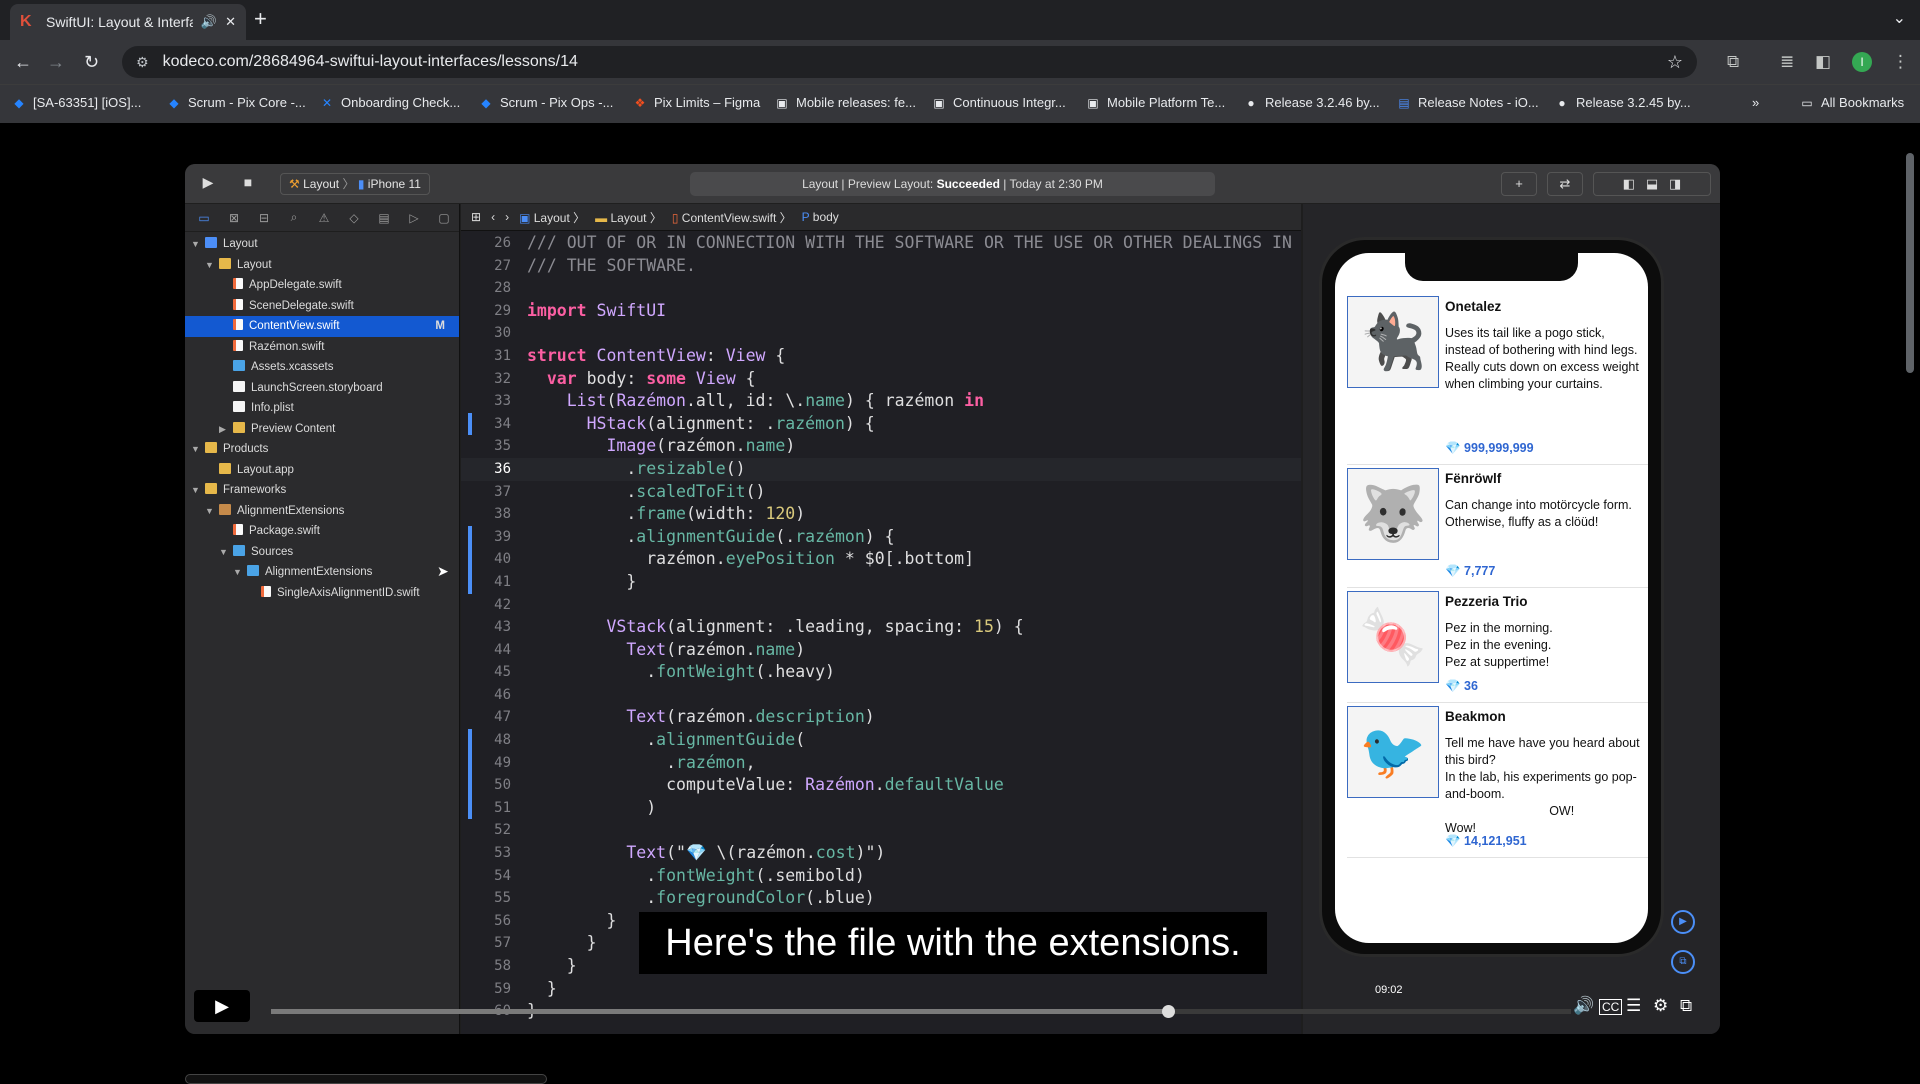  Describe the element at coordinates (234, 218) in the screenshot. I see `source-control-icon: ⊠` at that location.